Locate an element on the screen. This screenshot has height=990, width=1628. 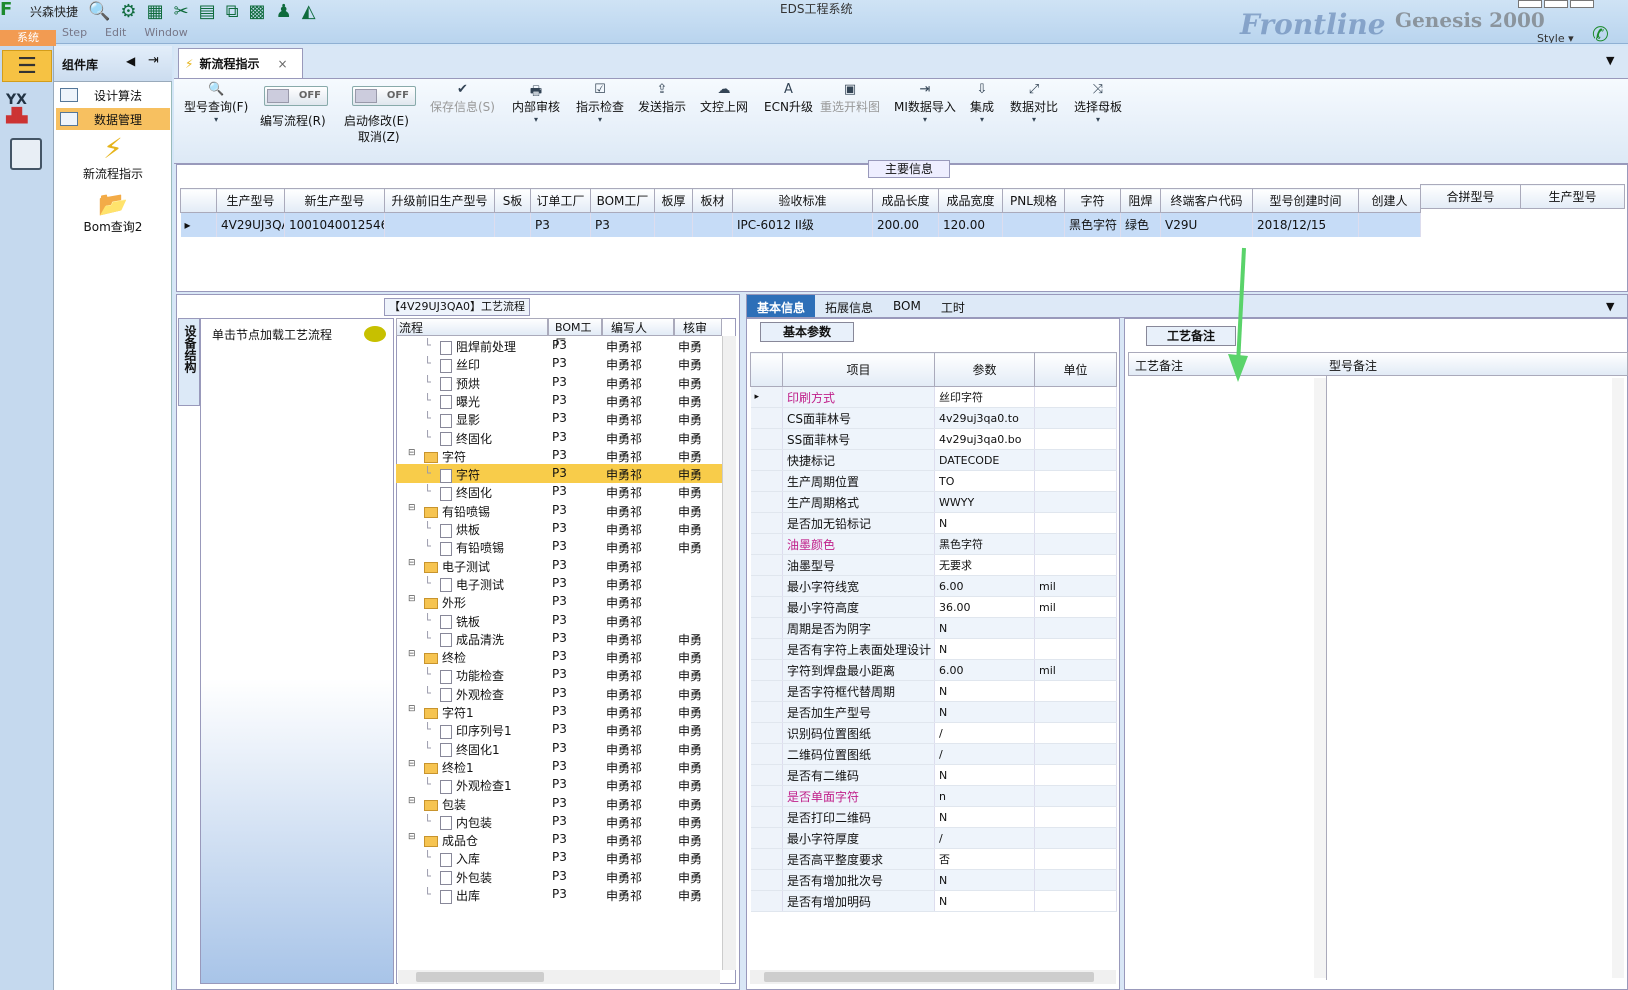
table-cell: V29U is located at coordinates (1206, 224).